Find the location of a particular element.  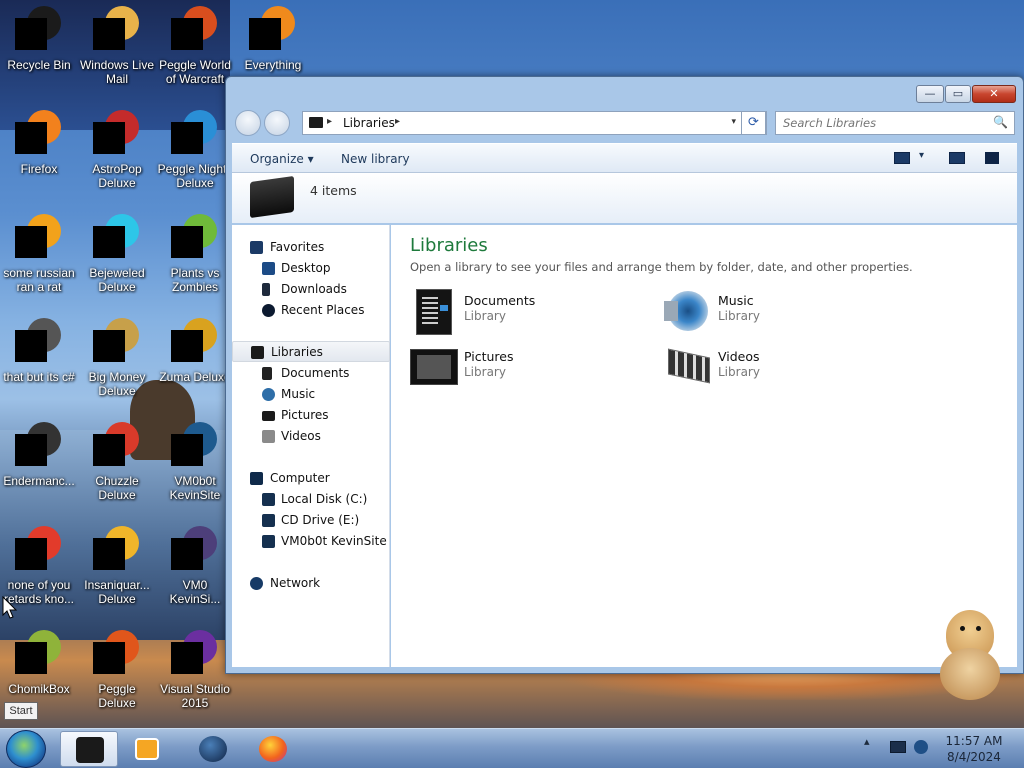

search-icon: 🔍 is located at coordinates (1000, 122).